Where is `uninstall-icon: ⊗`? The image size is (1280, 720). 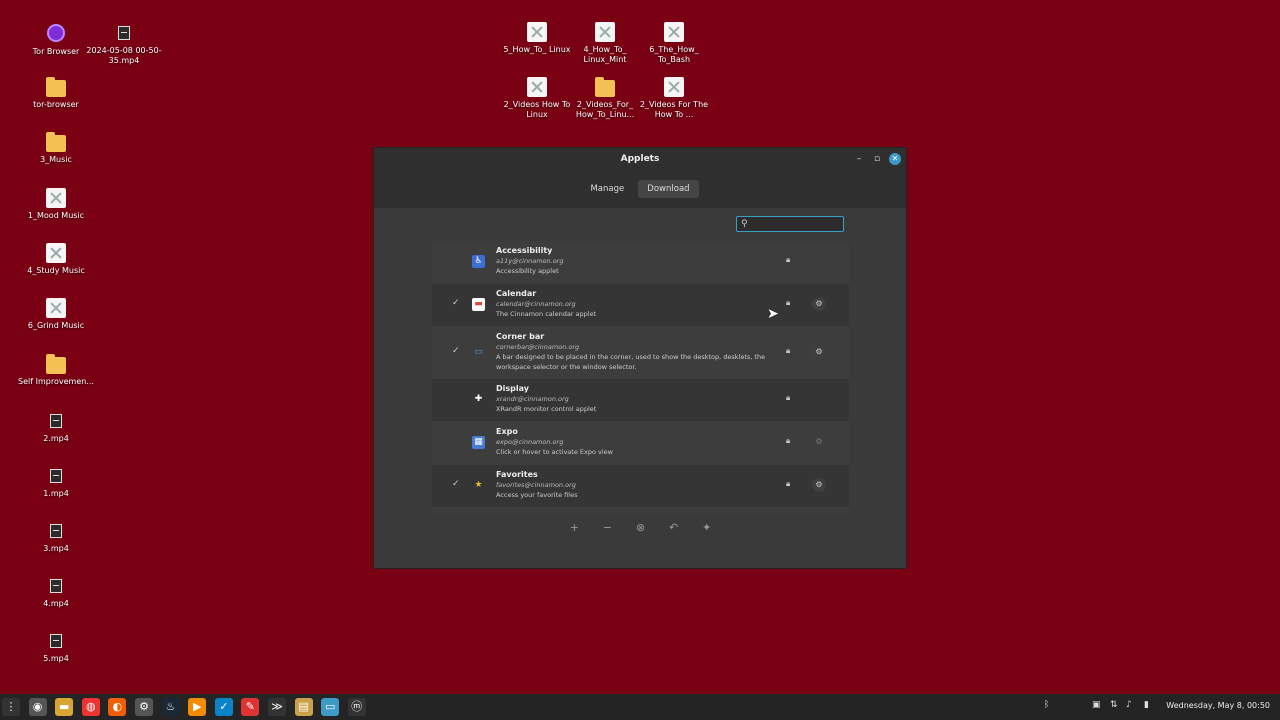 uninstall-icon: ⊗ is located at coordinates (641, 528).